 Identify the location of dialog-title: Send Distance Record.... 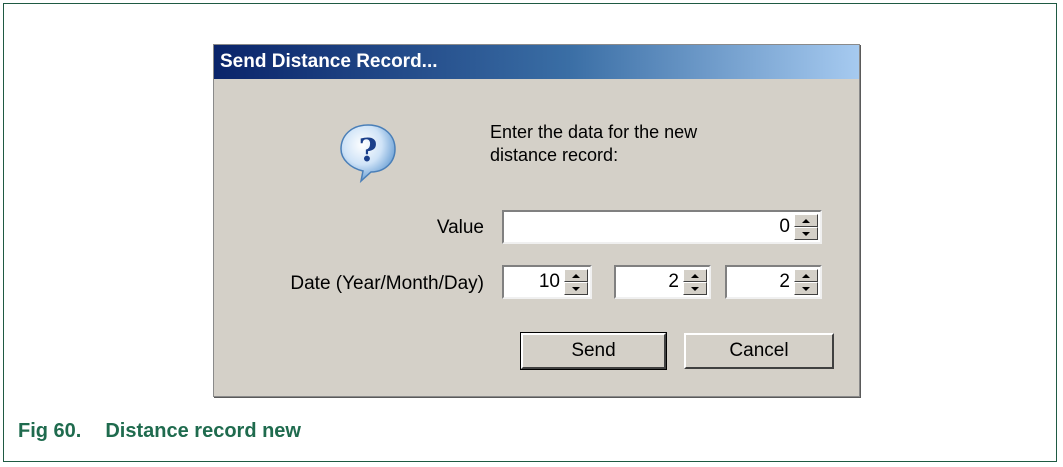
(536, 62).